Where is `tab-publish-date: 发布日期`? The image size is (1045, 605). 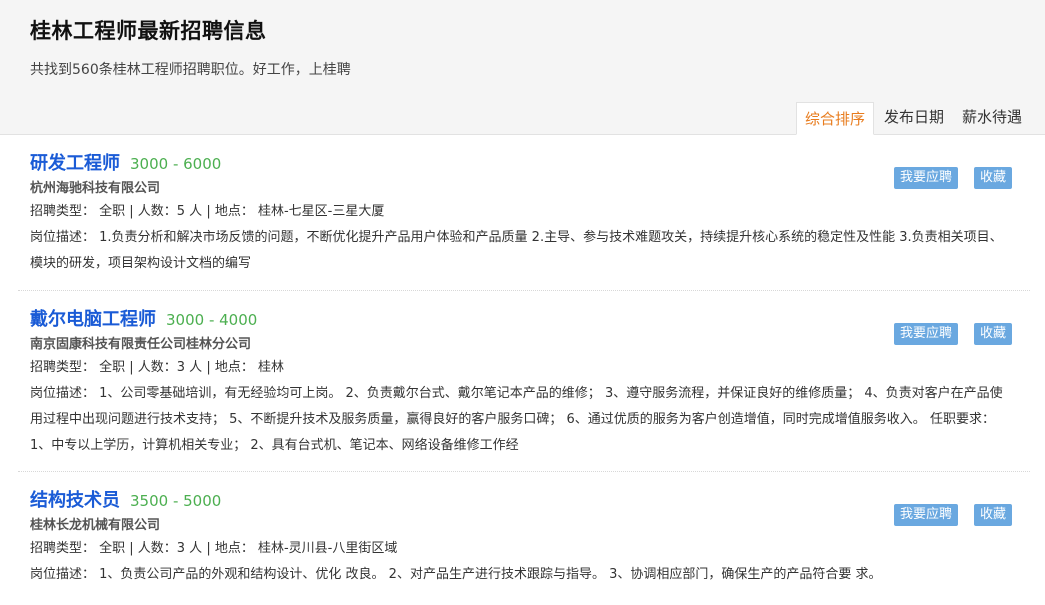
tab-publish-date: 发布日期 is located at coordinates (914, 117).